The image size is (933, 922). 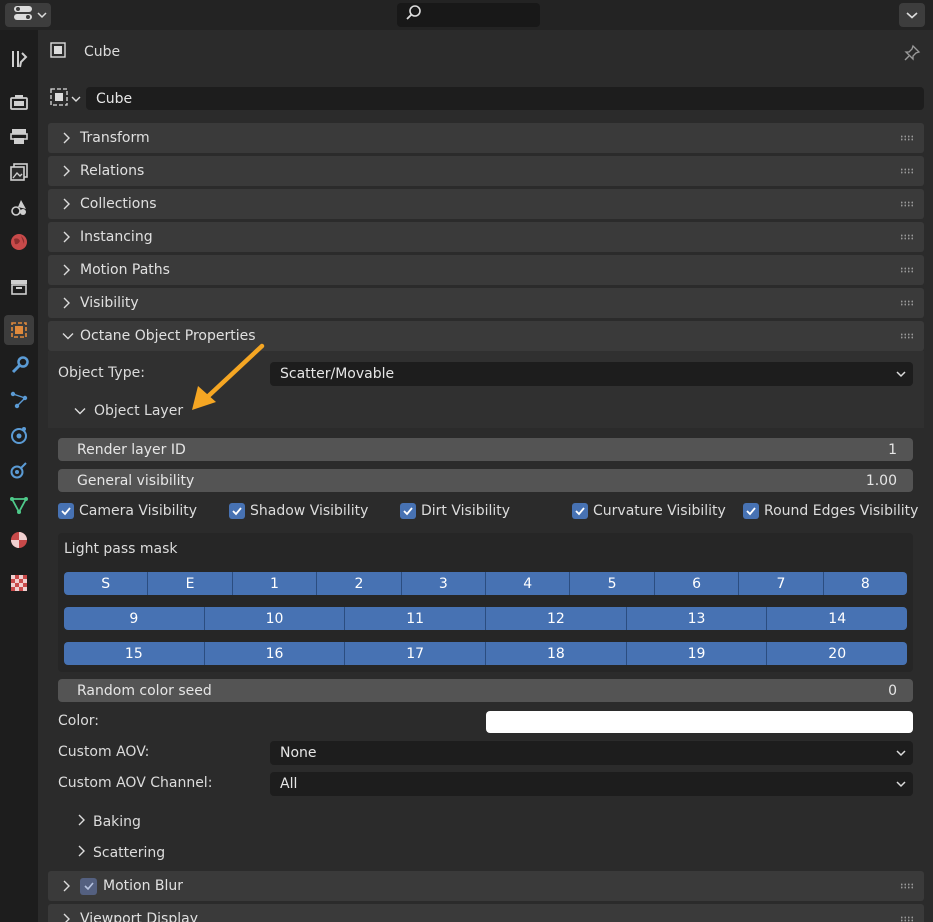 I want to click on light-pass-mask-label: Light pass mask, so click(x=121, y=549).